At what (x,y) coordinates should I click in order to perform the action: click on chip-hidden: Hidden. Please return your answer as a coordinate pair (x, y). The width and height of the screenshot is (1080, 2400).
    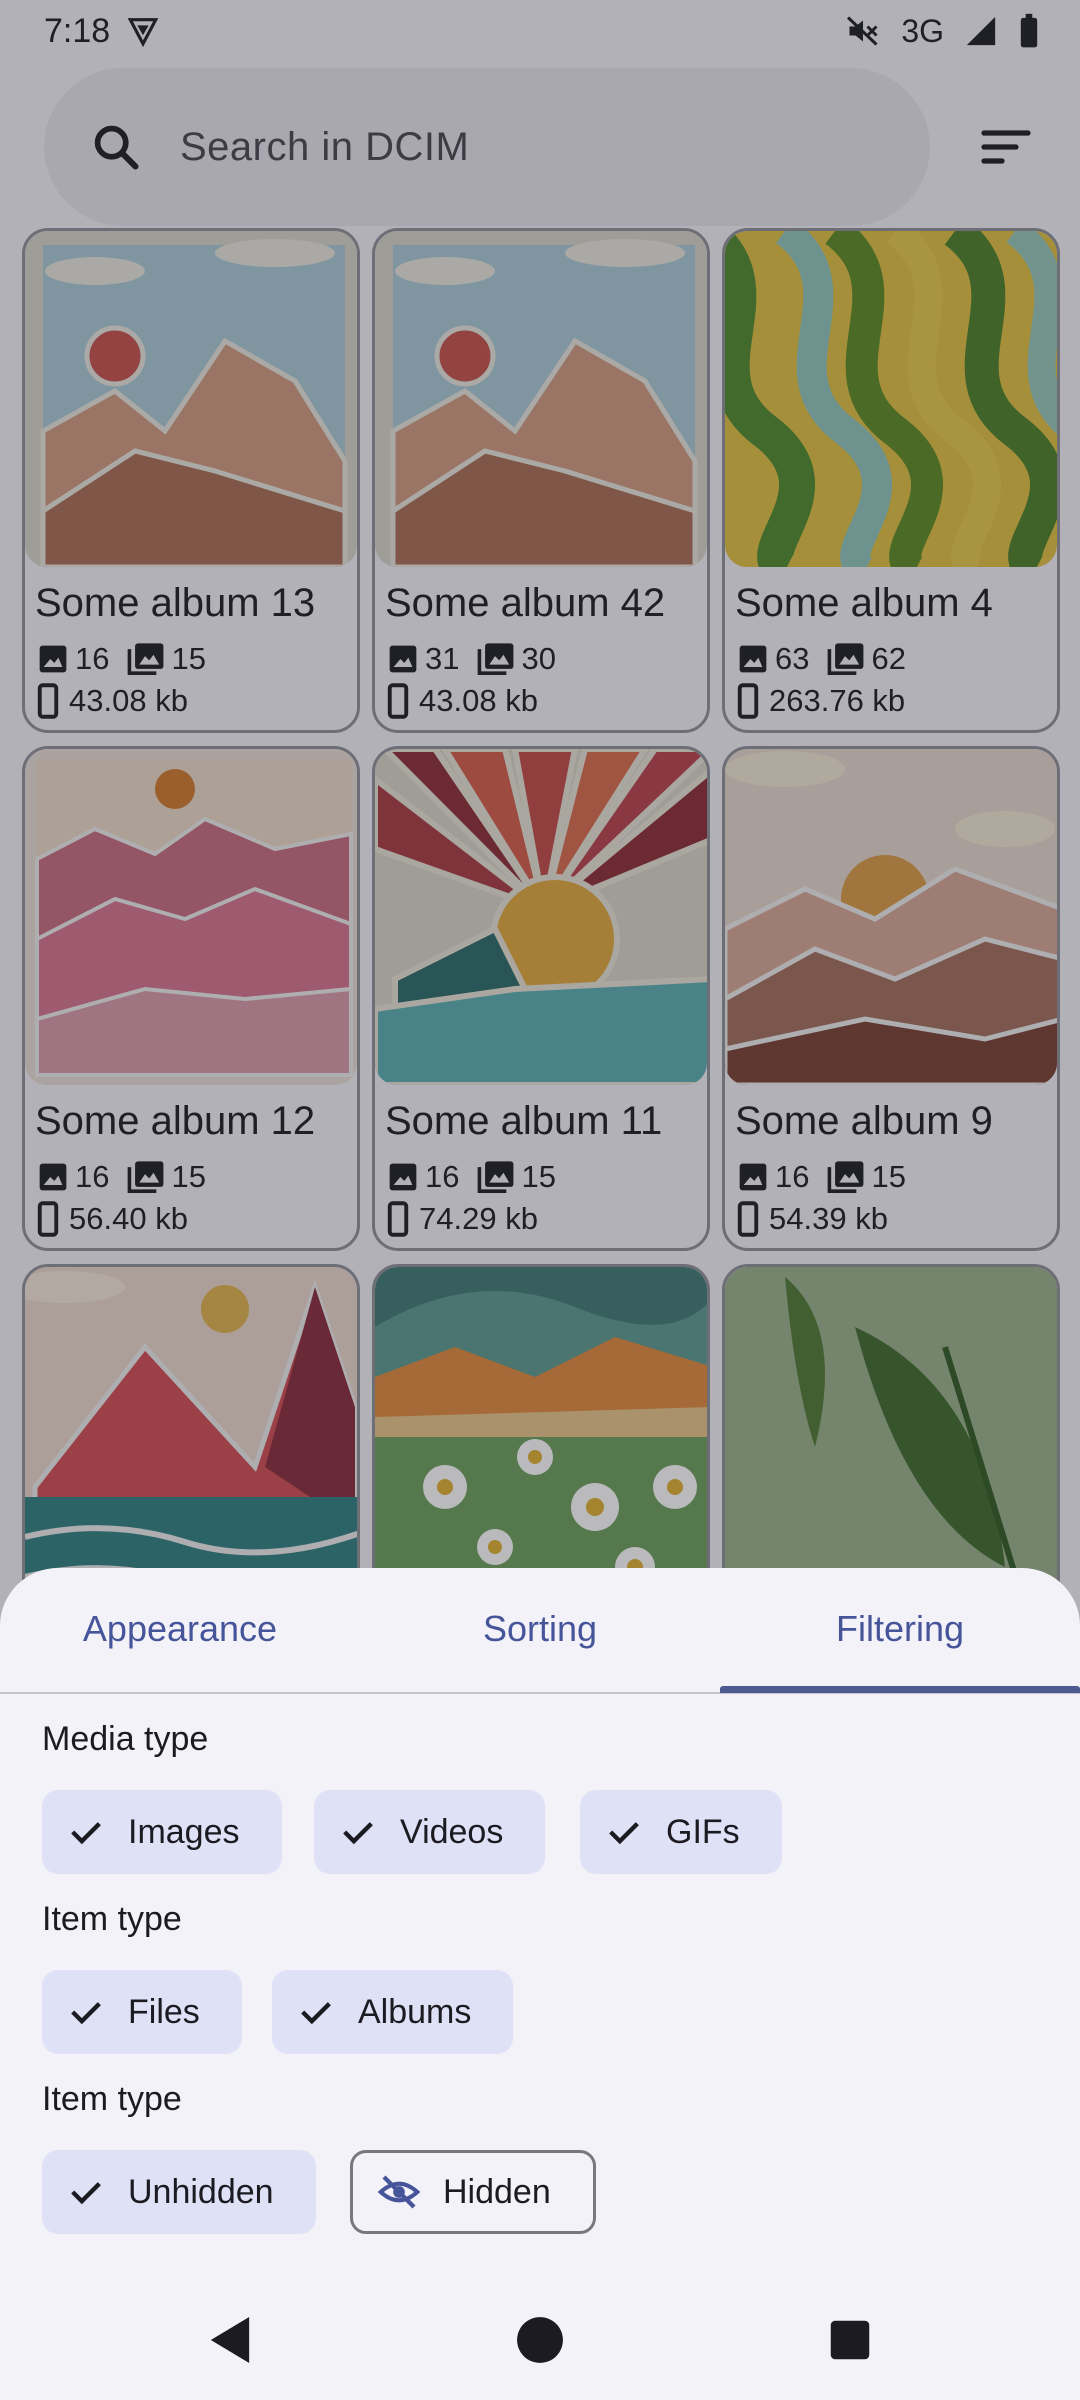
    Looking at the image, I should click on (473, 2192).